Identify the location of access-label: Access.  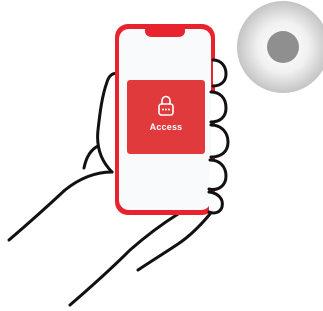
(166, 127).